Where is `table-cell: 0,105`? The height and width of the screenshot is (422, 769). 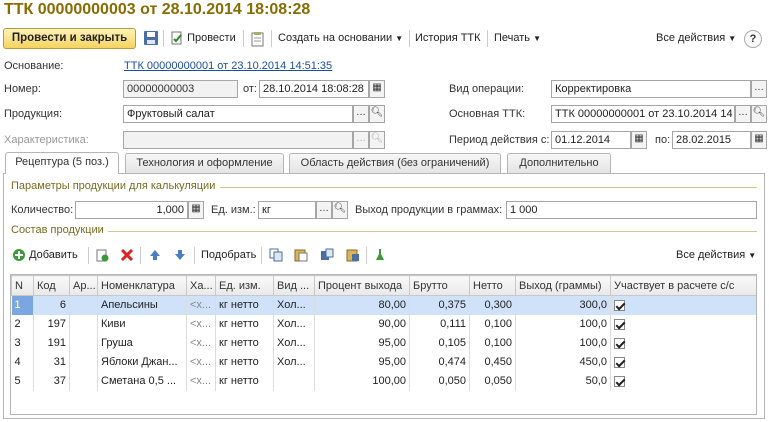
table-cell: 0,105 is located at coordinates (439, 343).